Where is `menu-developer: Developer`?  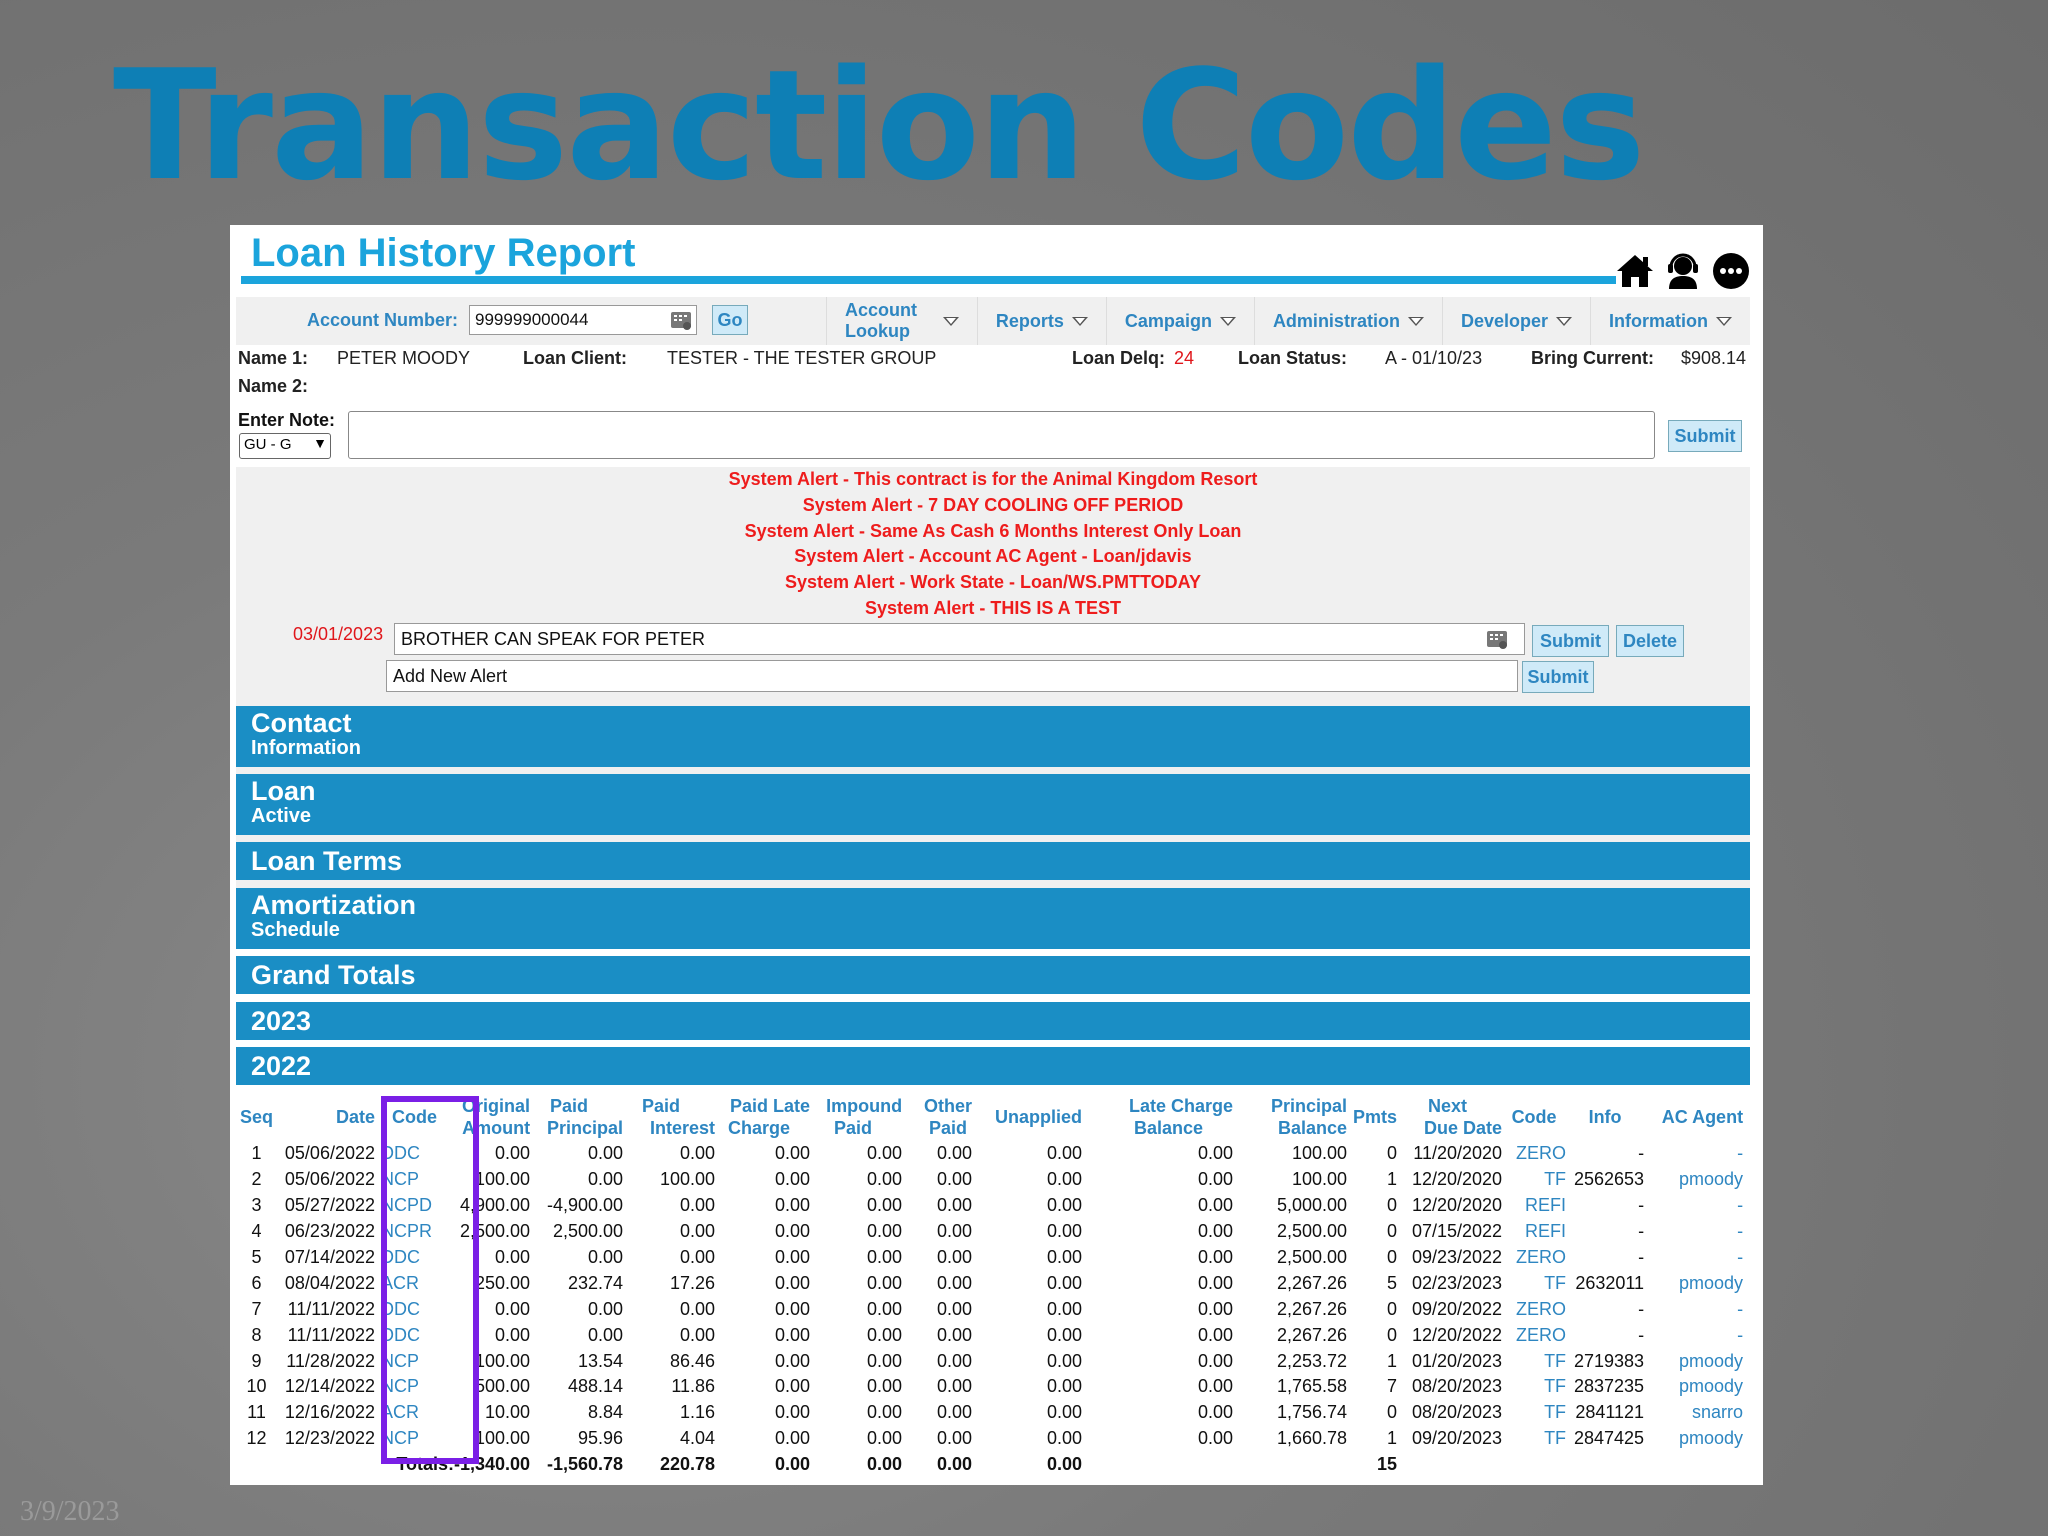 menu-developer: Developer is located at coordinates (1515, 321).